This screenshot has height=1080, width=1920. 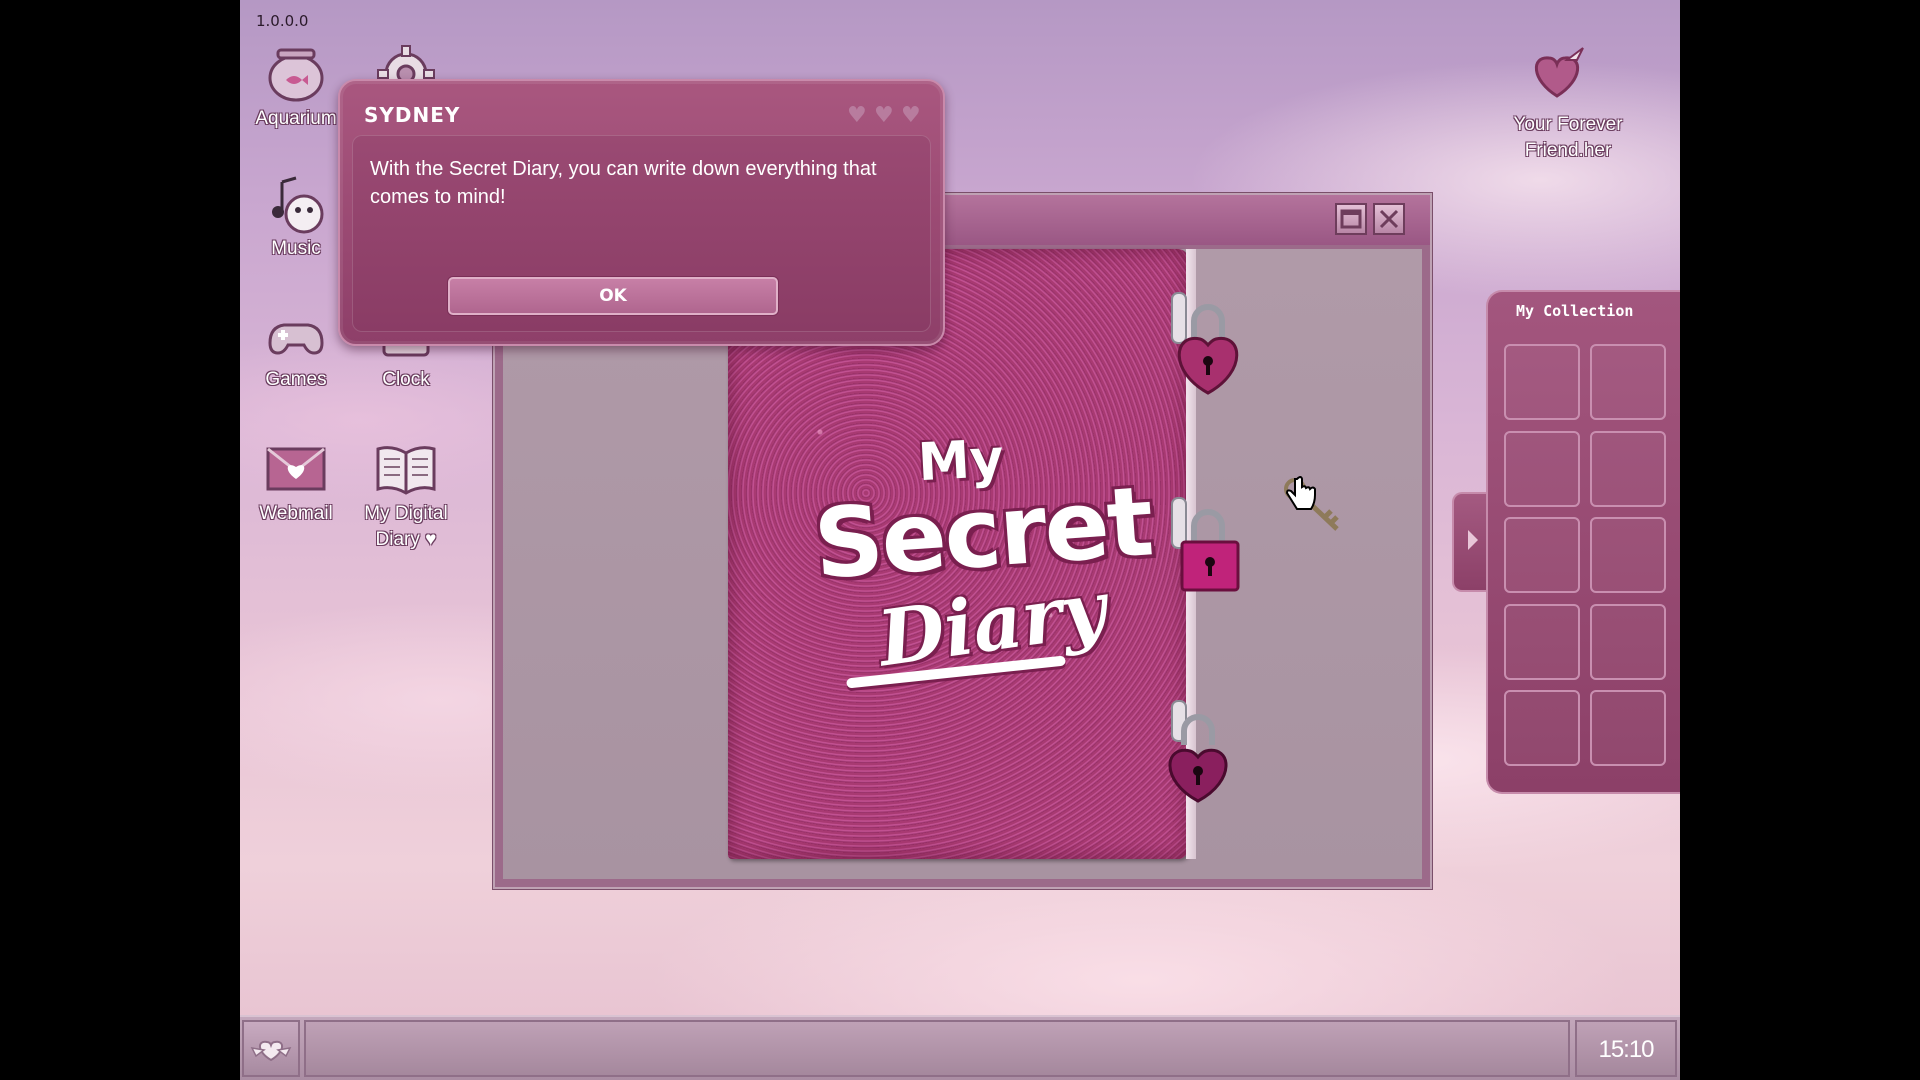 I want to click on padlock-icon, so click(x=1213, y=549).